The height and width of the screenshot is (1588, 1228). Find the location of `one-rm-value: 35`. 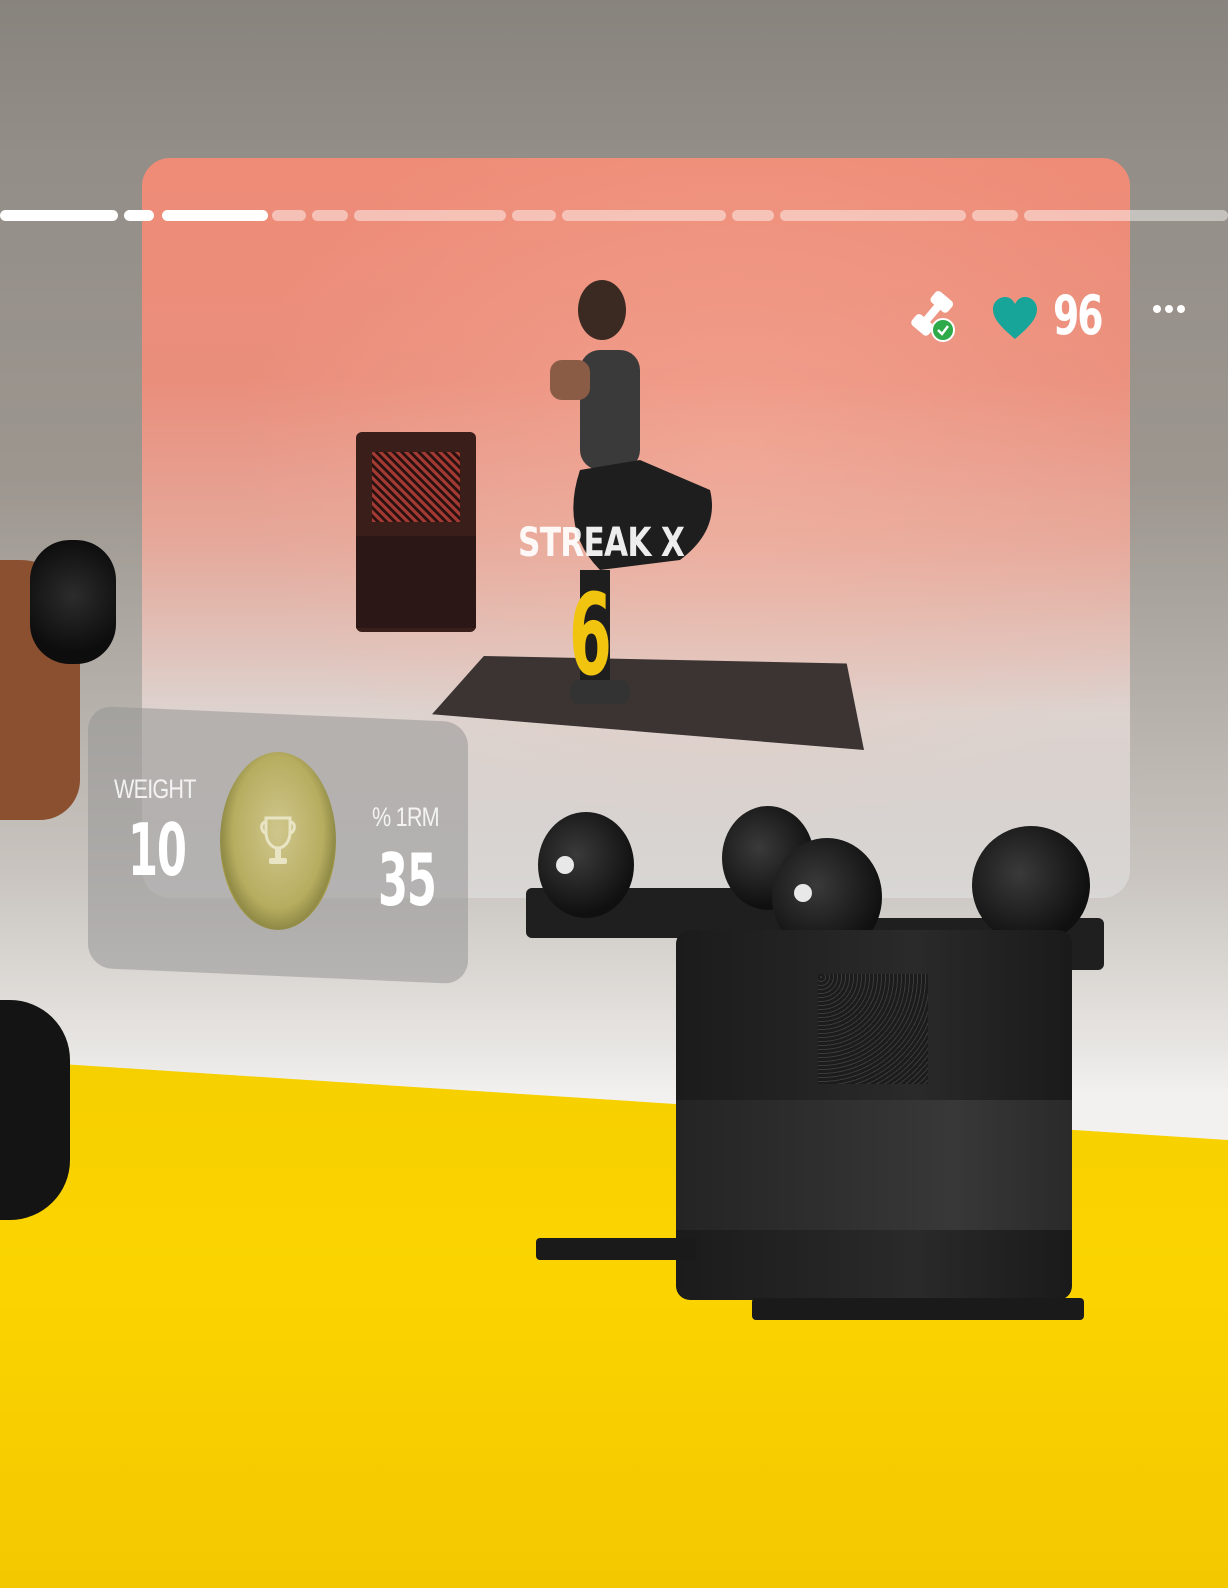

one-rm-value: 35 is located at coordinates (407, 880).